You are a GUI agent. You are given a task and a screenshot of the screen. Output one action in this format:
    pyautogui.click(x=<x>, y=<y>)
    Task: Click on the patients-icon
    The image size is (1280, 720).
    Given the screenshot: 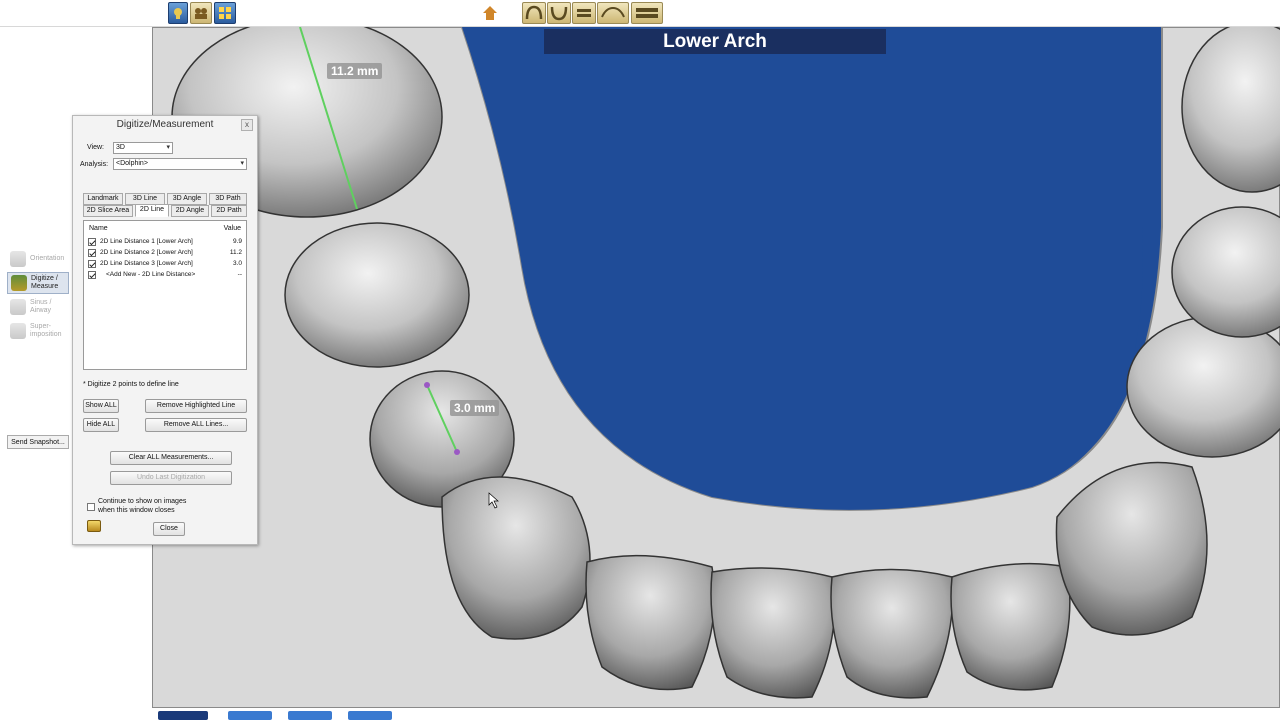 What is the action you would take?
    pyautogui.click(x=201, y=13)
    